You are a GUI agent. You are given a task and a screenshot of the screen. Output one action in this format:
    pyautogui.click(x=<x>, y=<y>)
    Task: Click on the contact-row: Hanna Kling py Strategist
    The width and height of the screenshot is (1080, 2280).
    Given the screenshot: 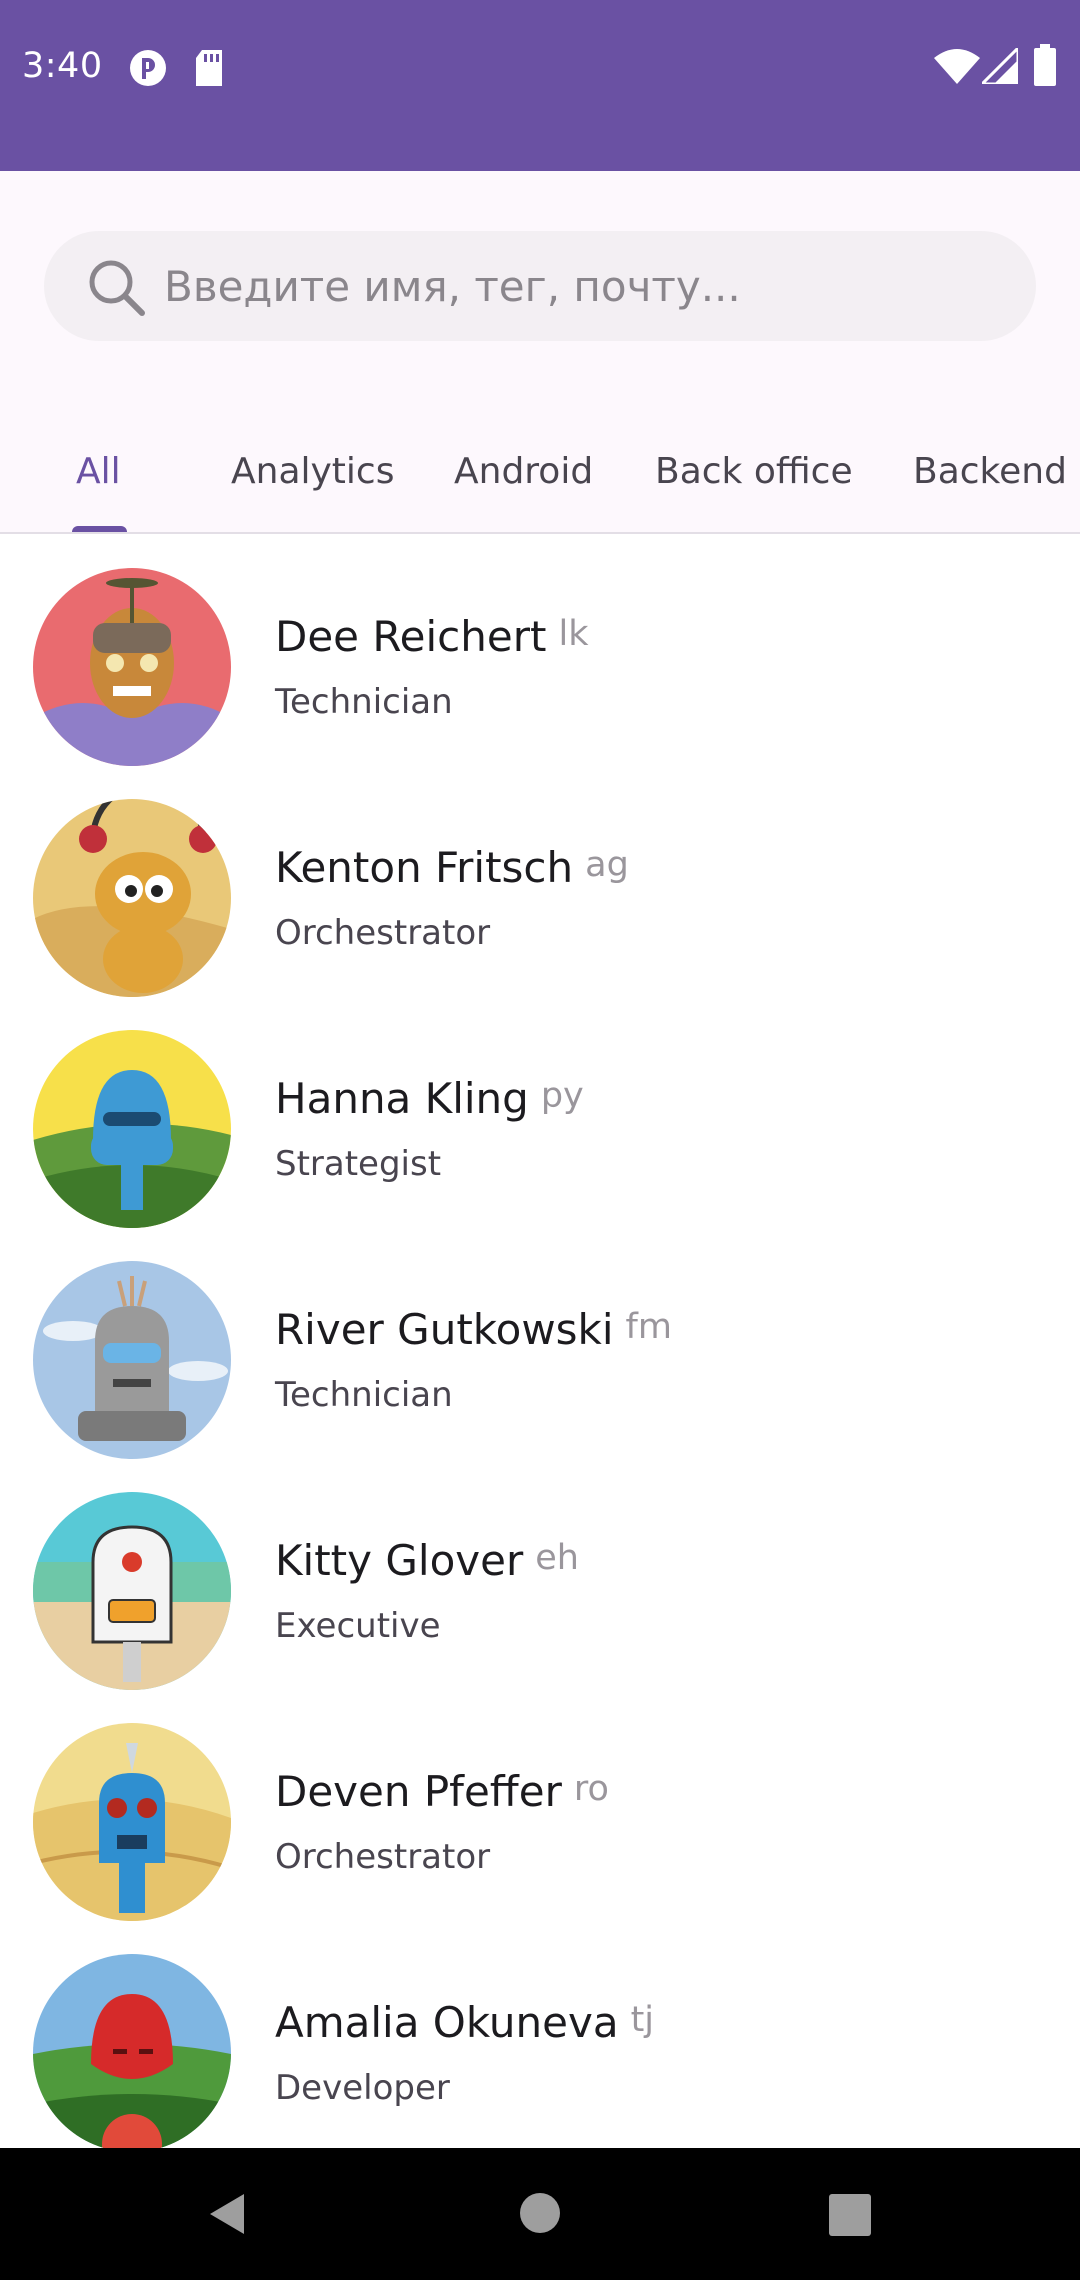 What is the action you would take?
    pyautogui.click(x=540, y=1113)
    